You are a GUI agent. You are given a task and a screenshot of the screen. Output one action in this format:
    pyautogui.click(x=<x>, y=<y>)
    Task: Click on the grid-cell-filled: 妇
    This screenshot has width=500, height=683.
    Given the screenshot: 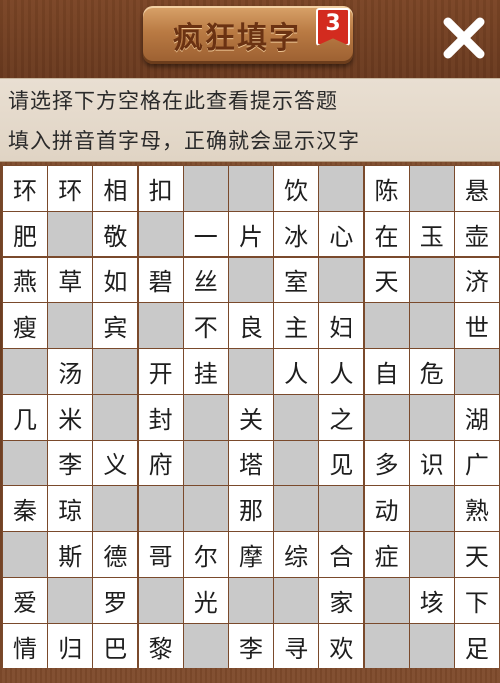 What is the action you would take?
    pyautogui.click(x=341, y=325)
    